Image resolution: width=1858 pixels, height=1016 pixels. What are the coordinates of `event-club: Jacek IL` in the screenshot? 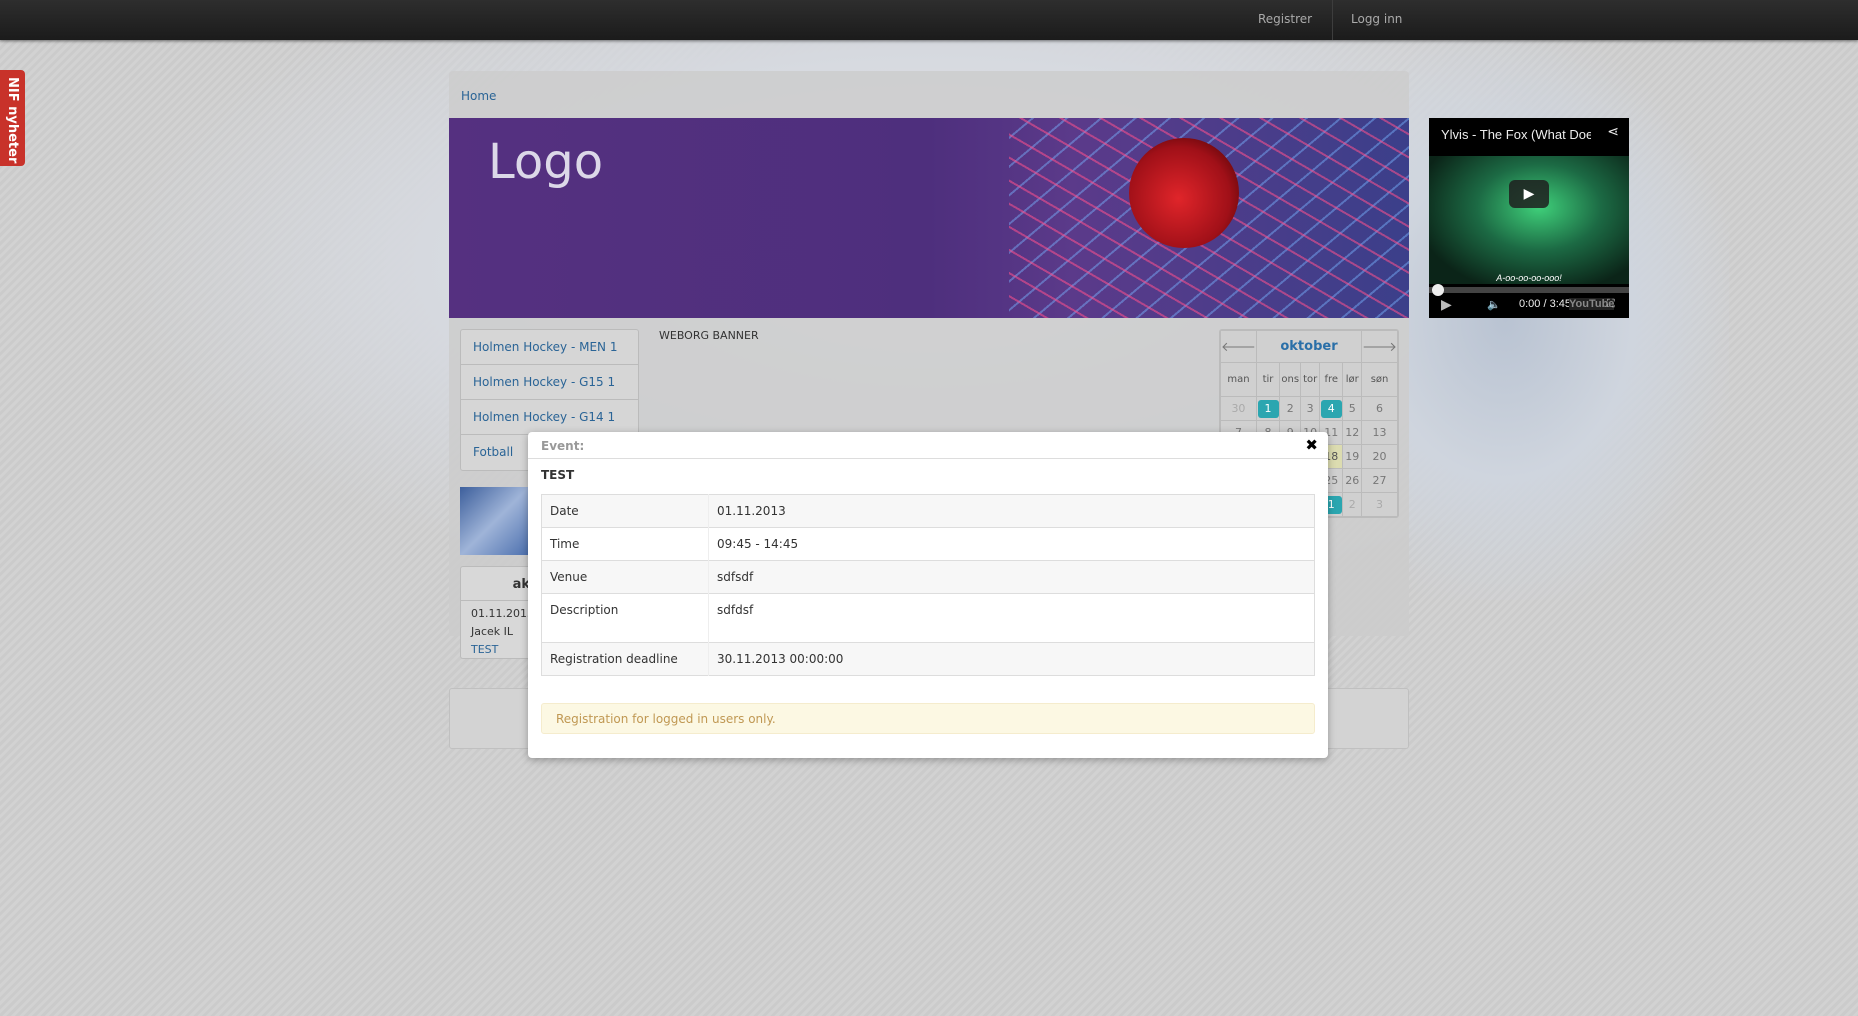 It's located at (492, 631).